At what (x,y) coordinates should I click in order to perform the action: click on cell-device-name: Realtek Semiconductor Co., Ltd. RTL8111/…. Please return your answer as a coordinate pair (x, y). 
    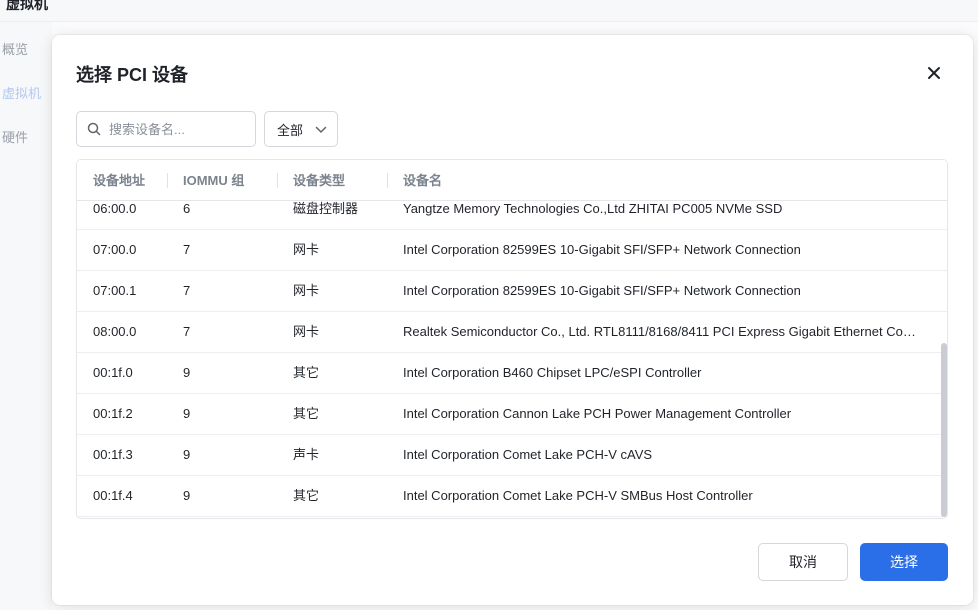
    Looking at the image, I should click on (662, 331).